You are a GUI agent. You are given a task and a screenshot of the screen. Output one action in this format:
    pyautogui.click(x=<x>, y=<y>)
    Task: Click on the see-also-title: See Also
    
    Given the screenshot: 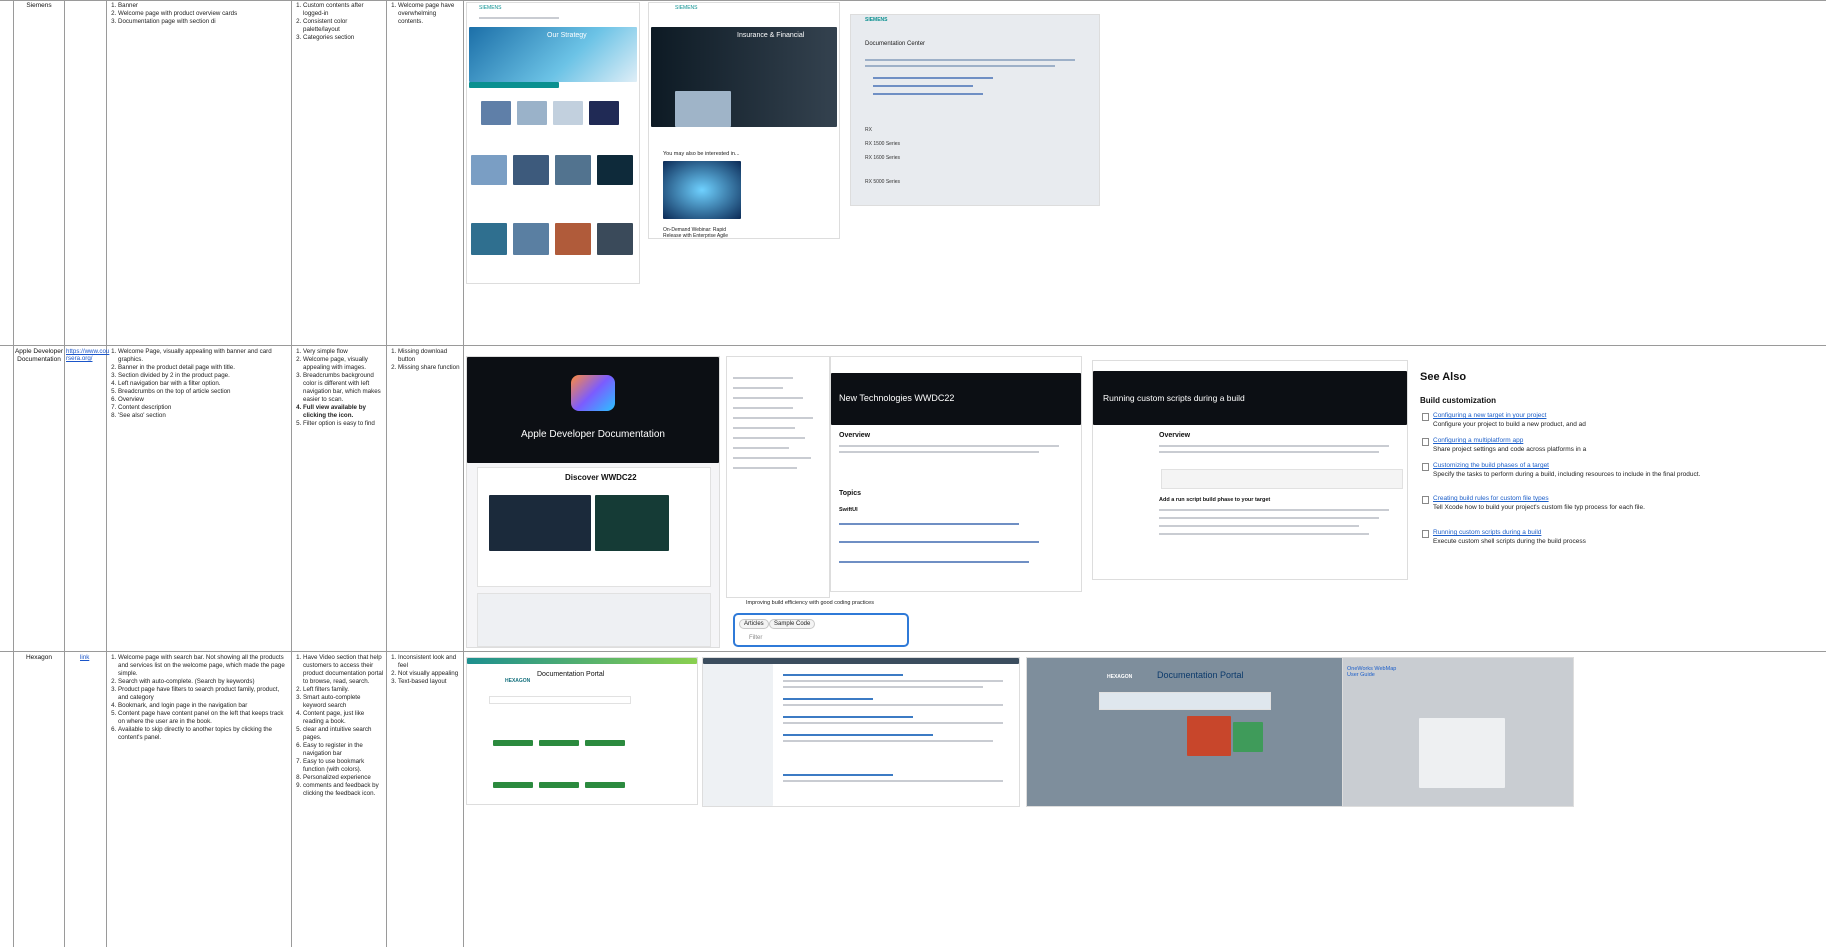 What is the action you would take?
    pyautogui.click(x=1443, y=377)
    